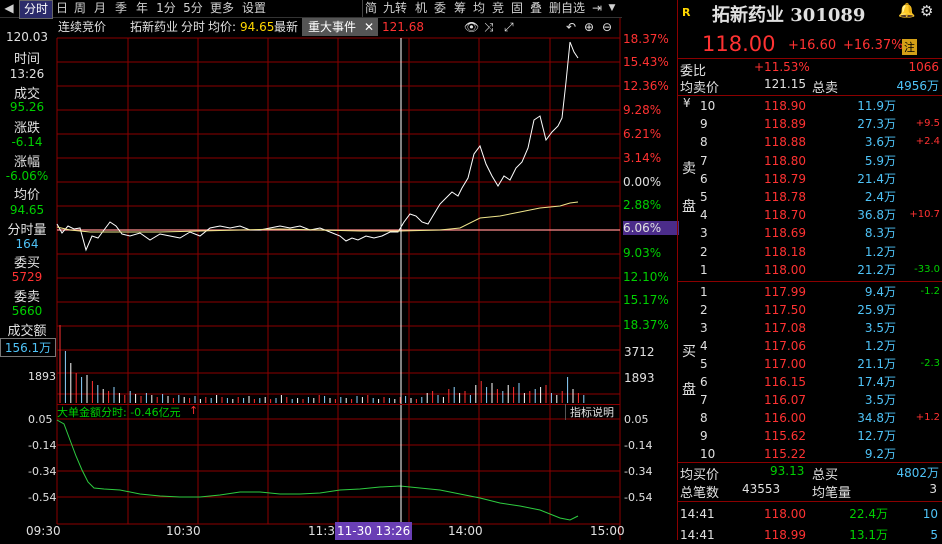 This screenshot has width=942, height=544. Describe the element at coordinates (876, 418) in the screenshot. I see `bid-volume: 34.8万` at that location.